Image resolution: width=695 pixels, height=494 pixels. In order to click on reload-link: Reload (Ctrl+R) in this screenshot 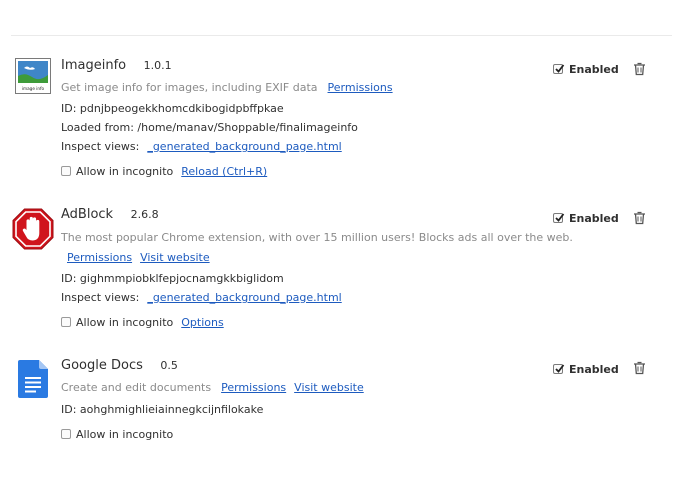, I will do `click(224, 171)`.